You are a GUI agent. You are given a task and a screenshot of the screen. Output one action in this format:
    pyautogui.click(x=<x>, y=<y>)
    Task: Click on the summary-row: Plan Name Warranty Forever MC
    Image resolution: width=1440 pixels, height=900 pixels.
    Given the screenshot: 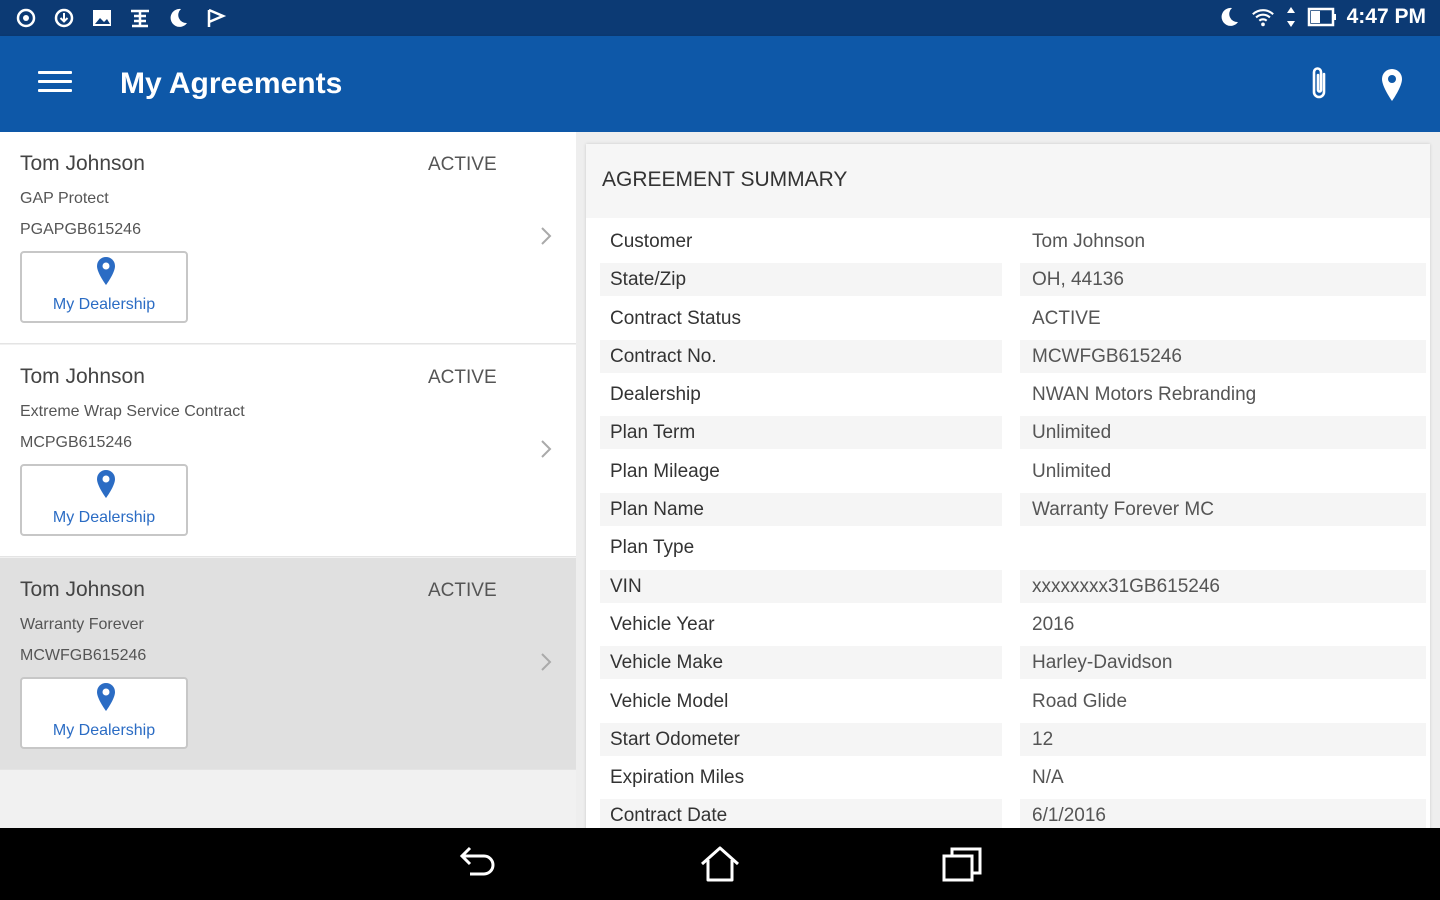 What is the action you would take?
    pyautogui.click(x=1013, y=509)
    